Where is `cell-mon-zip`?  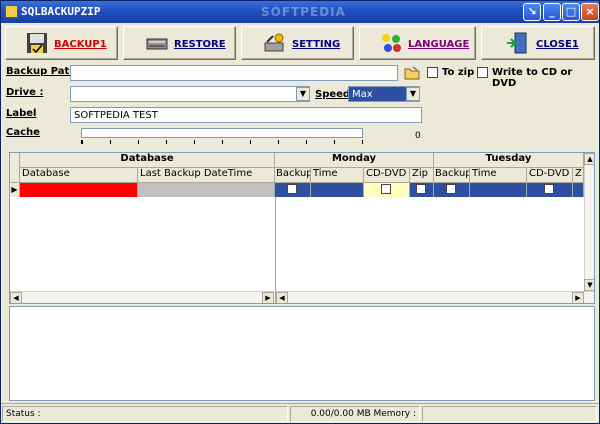 cell-mon-zip is located at coordinates (422, 190).